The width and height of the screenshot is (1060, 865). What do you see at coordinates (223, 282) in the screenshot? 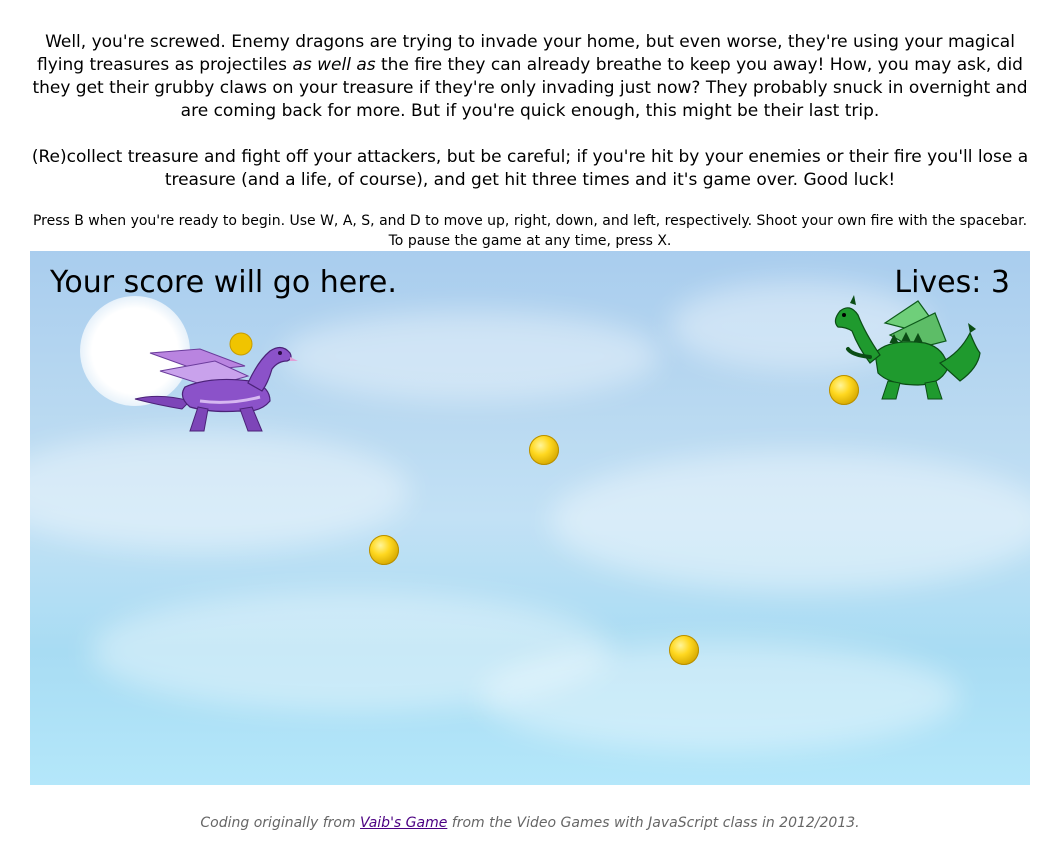
I see `score-display: Your score will go here.` at bounding box center [223, 282].